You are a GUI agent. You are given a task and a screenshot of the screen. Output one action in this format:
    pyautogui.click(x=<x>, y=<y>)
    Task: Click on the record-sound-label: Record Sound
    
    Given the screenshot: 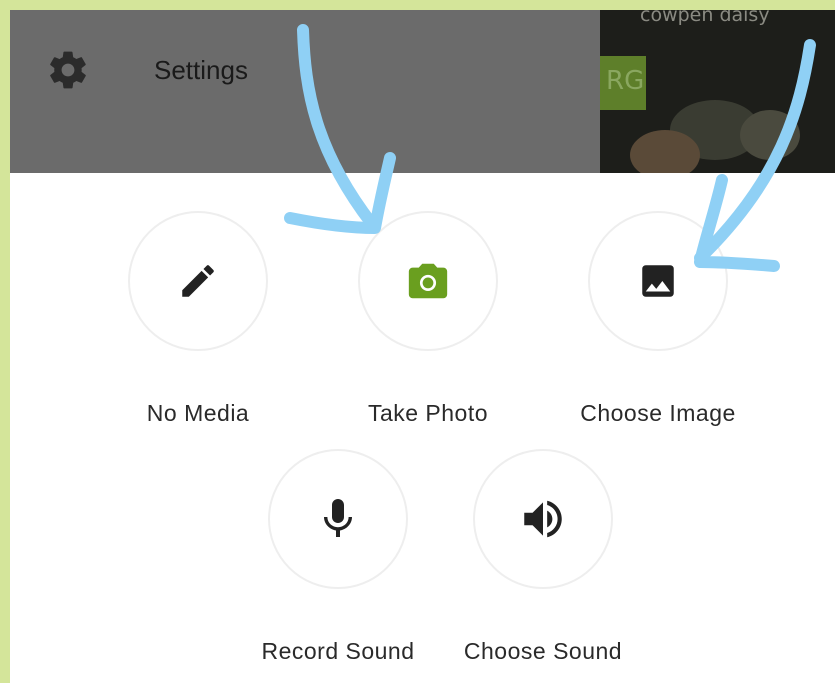 What is the action you would take?
    pyautogui.click(x=338, y=651)
    